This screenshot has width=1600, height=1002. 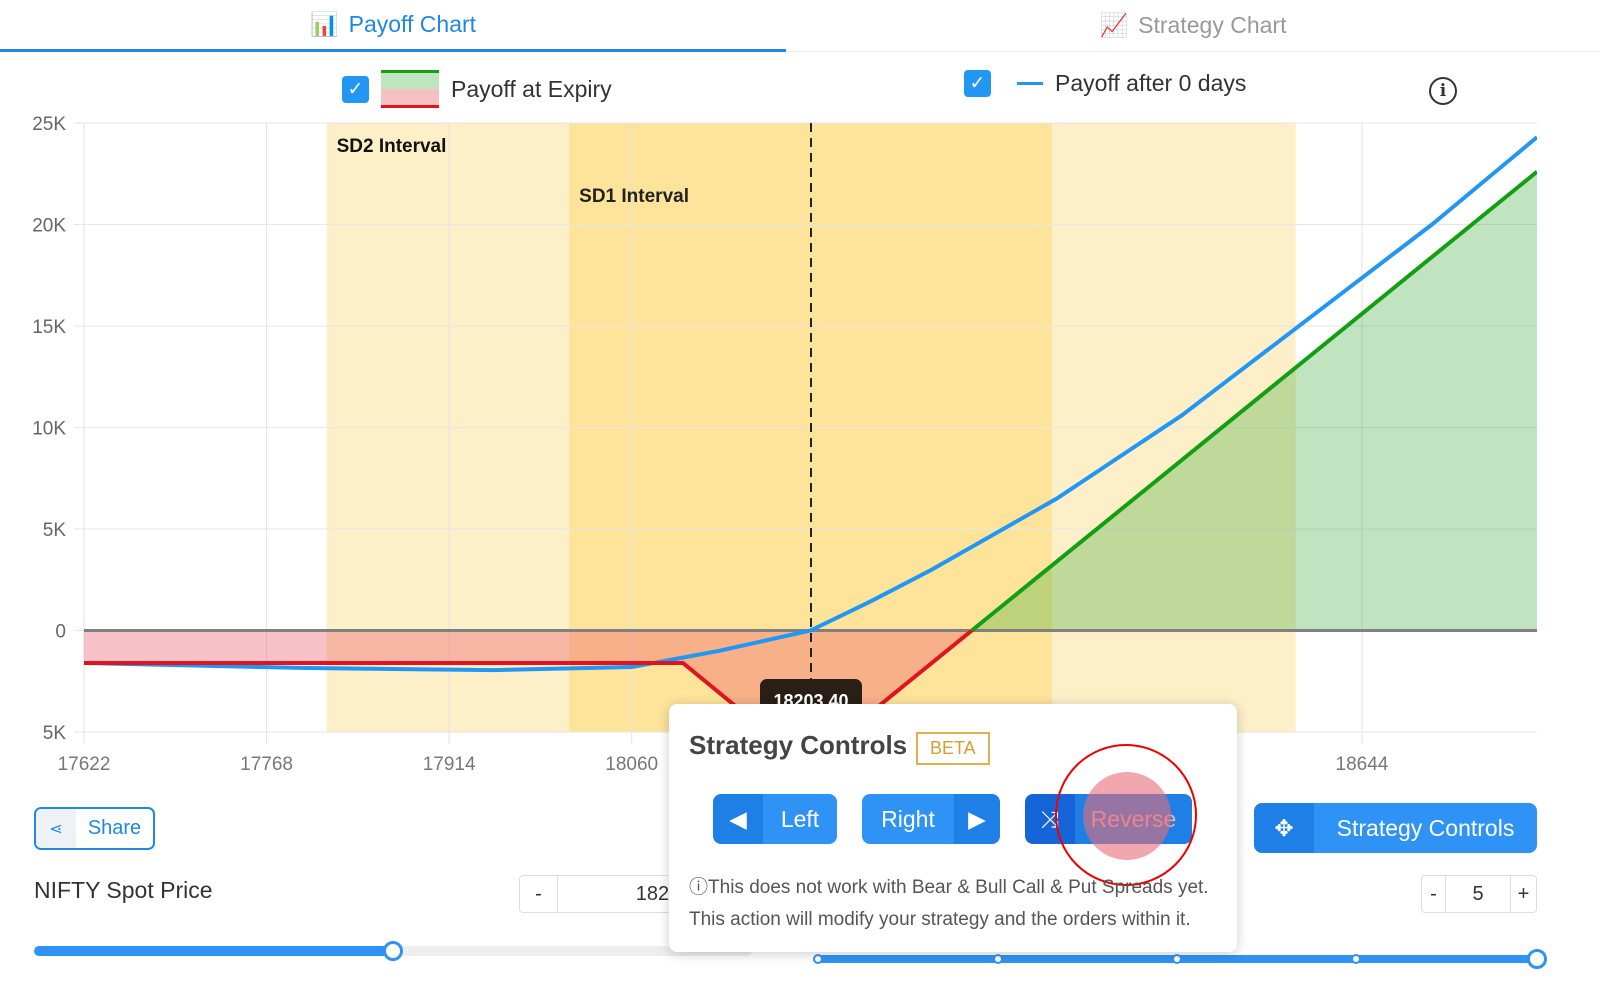 I want to click on after-checkbox: ✓, so click(x=977, y=83).